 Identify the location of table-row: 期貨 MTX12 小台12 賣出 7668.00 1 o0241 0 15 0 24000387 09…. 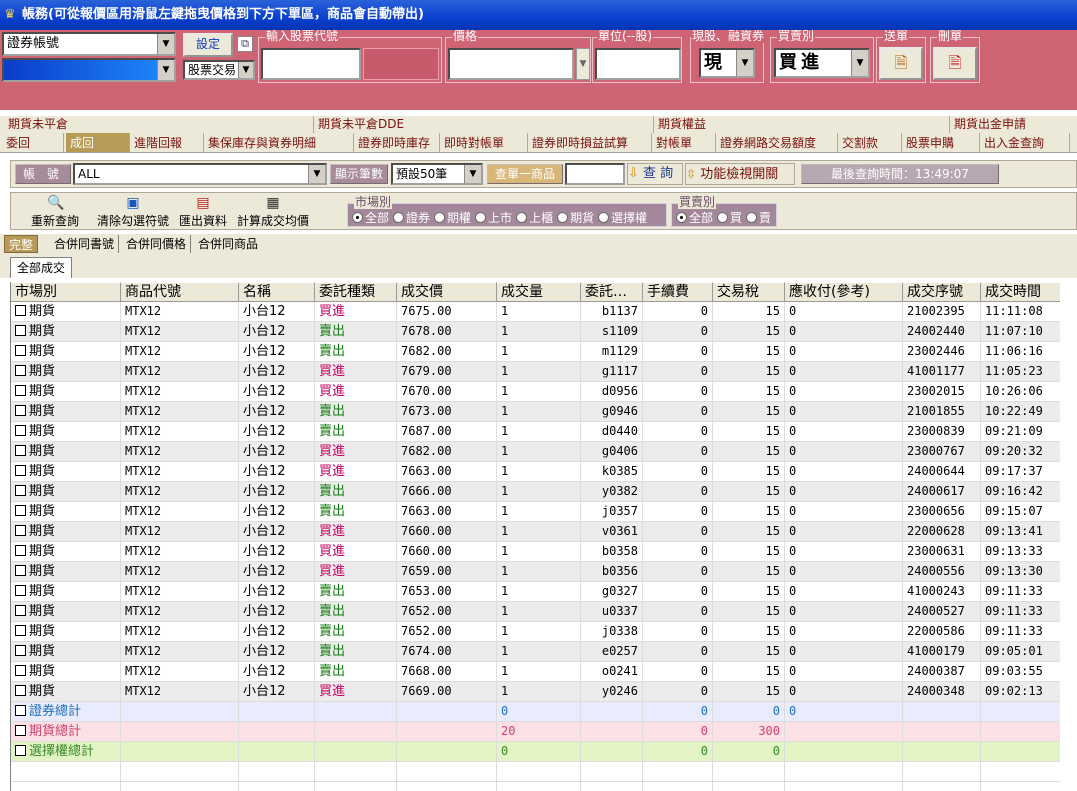
(535, 672).